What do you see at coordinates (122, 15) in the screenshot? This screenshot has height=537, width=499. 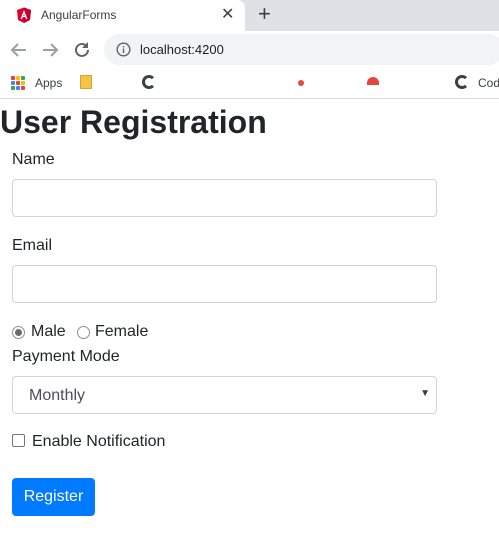 I see `browser-tab: AngularForms ✕` at bounding box center [122, 15].